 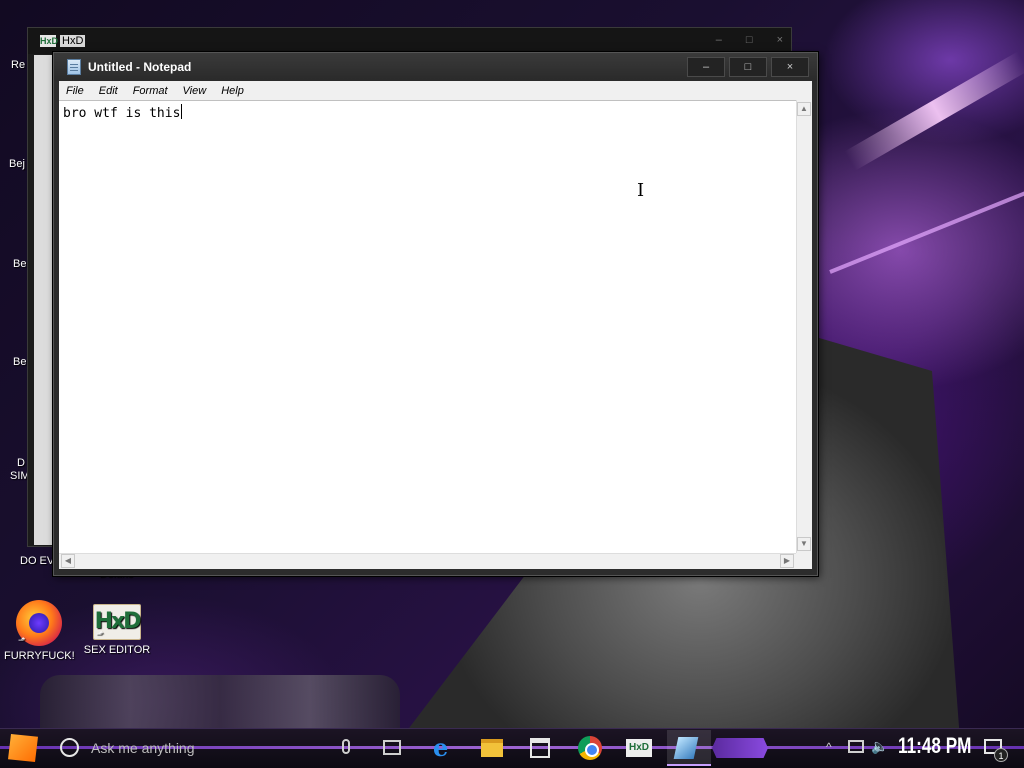 I want to click on menu-help: Help, so click(x=232, y=91).